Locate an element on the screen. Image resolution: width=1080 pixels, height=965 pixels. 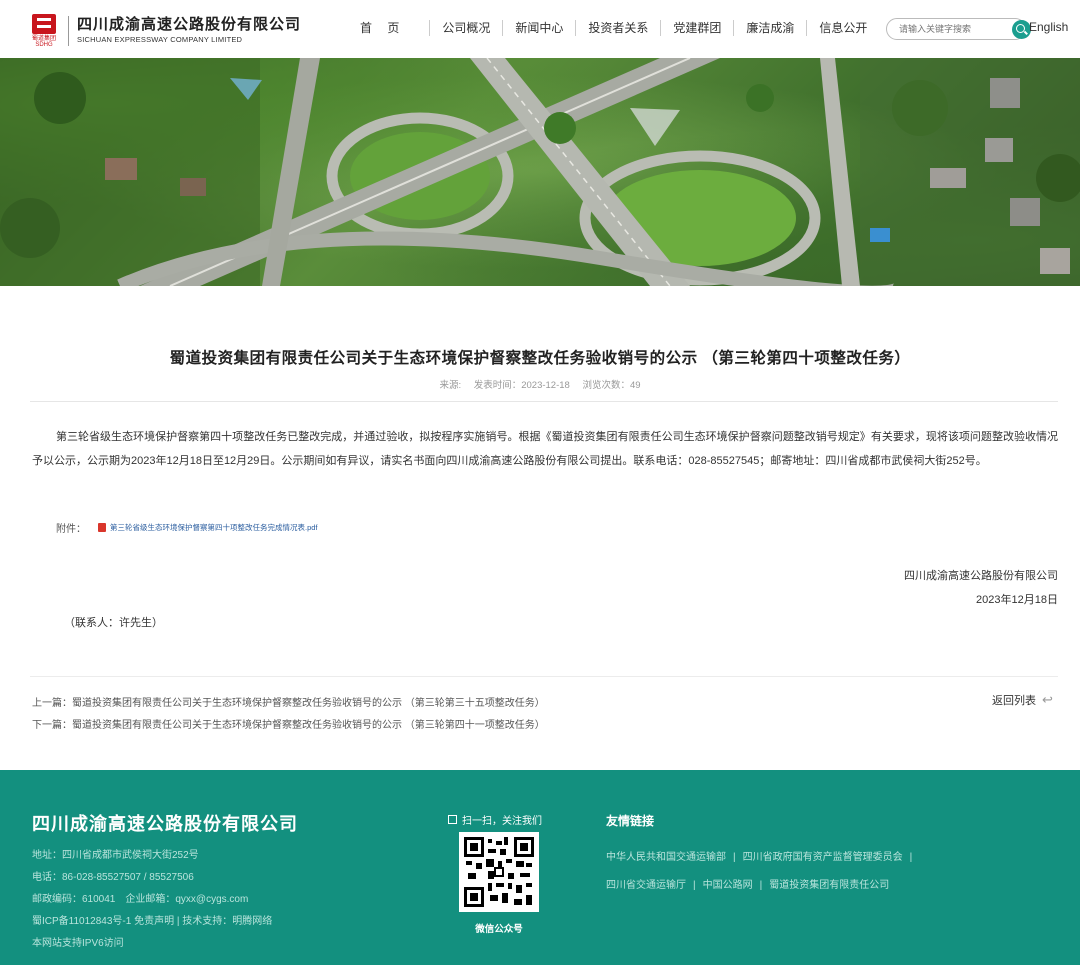
search-box is located at coordinates (958, 29).